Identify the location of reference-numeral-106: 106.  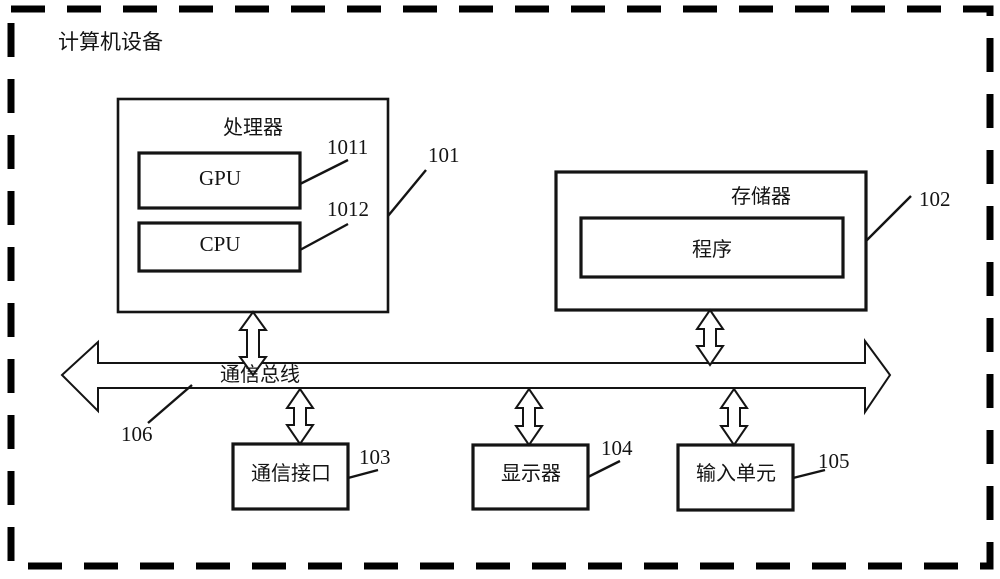
(137, 434).